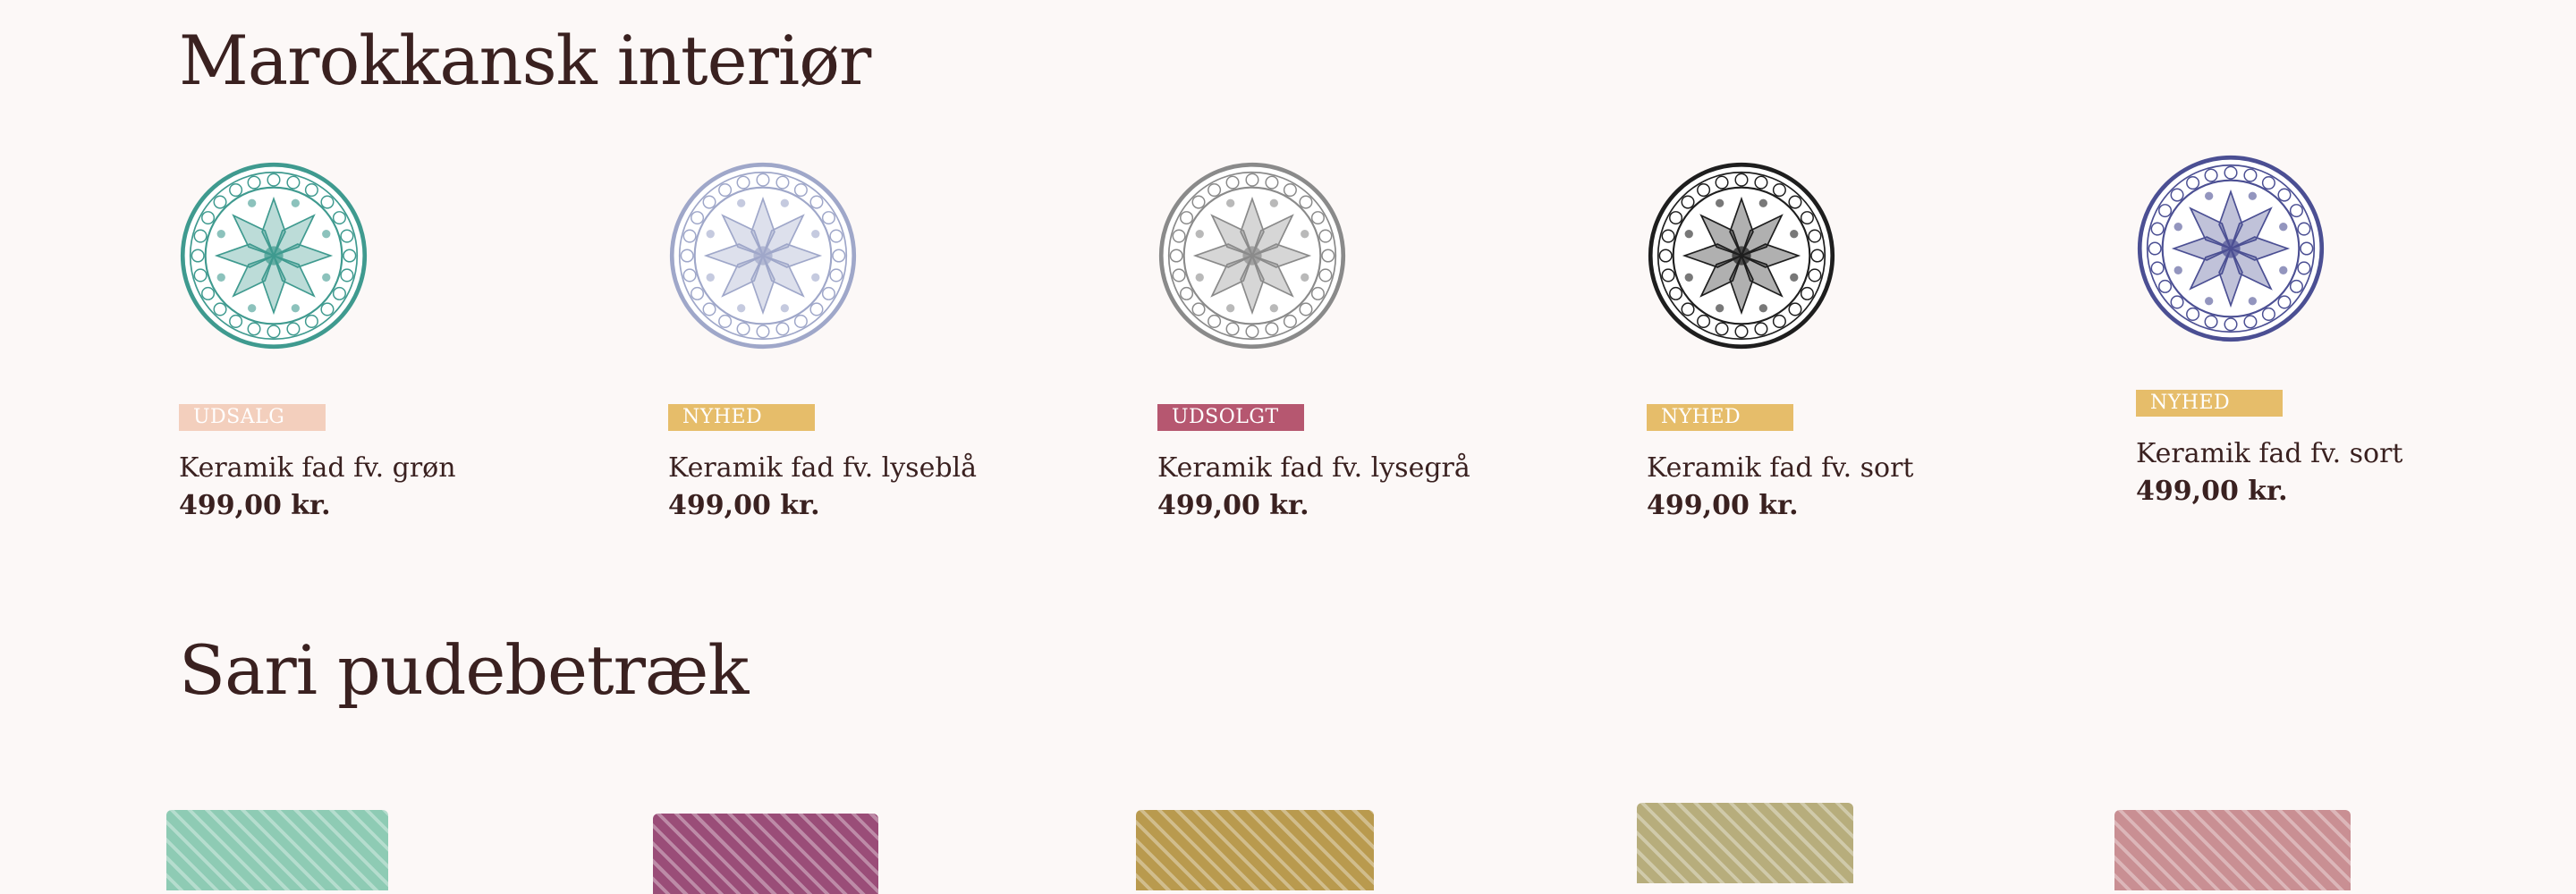  I want to click on product-card: NYHED Keramik fad fv. lyseblå 499,00 kr., so click(865, 348).